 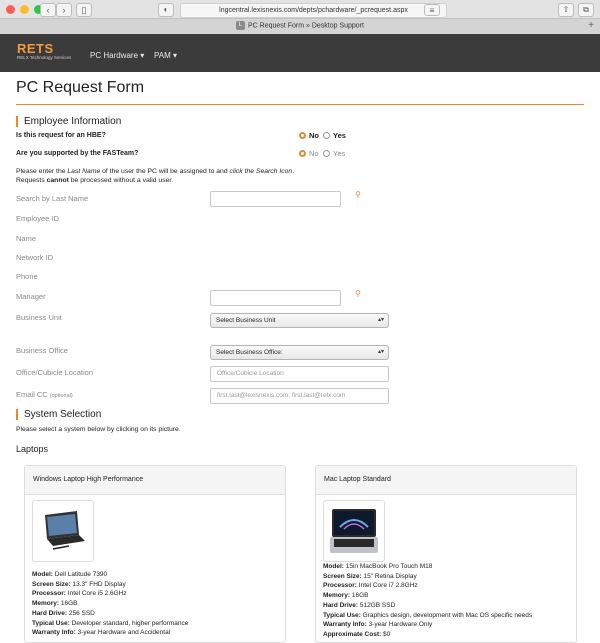 I want to click on mac-laptop-image, so click(x=354, y=531).